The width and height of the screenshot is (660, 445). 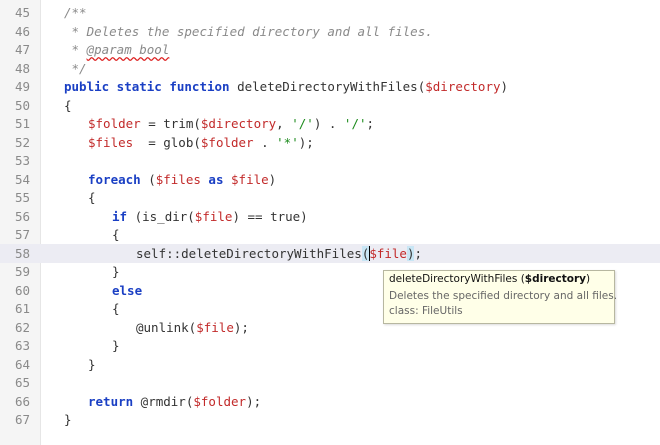 I want to click on code-text: if (is_dir($file) == true), so click(x=210, y=216).